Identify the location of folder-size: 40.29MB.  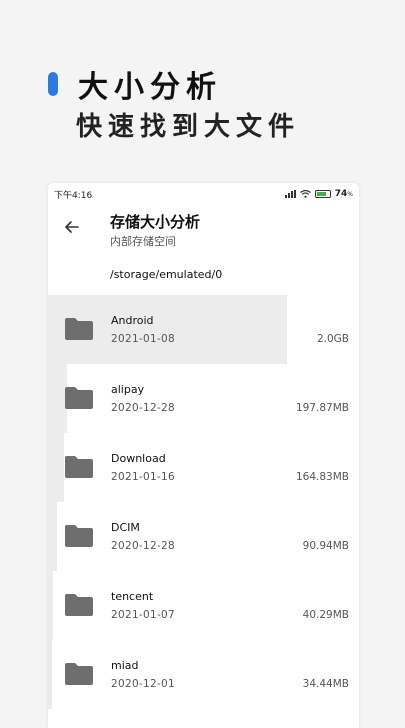
(325, 615).